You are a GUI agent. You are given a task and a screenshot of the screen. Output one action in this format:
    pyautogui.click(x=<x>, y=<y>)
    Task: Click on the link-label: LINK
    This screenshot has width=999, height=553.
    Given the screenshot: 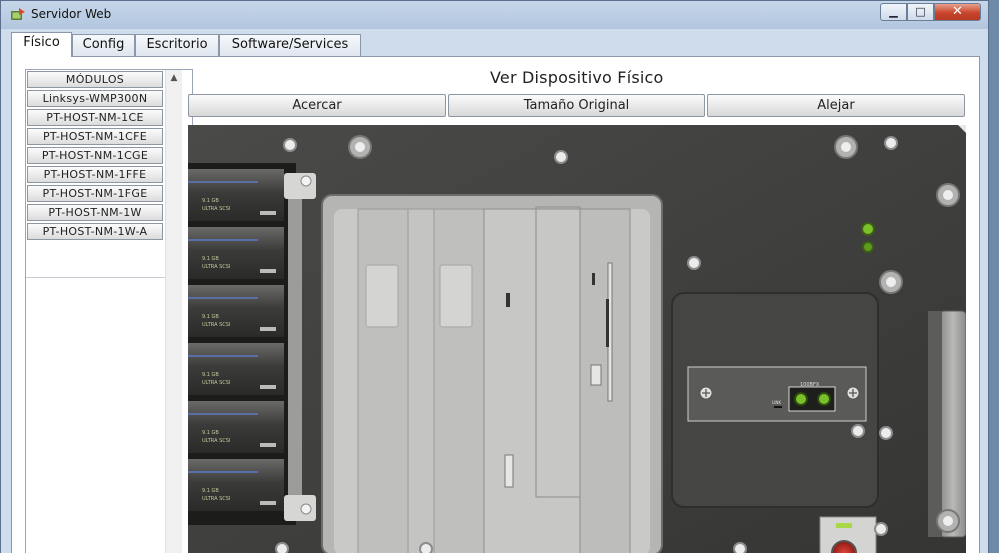 What is the action you would take?
    pyautogui.click(x=776, y=402)
    